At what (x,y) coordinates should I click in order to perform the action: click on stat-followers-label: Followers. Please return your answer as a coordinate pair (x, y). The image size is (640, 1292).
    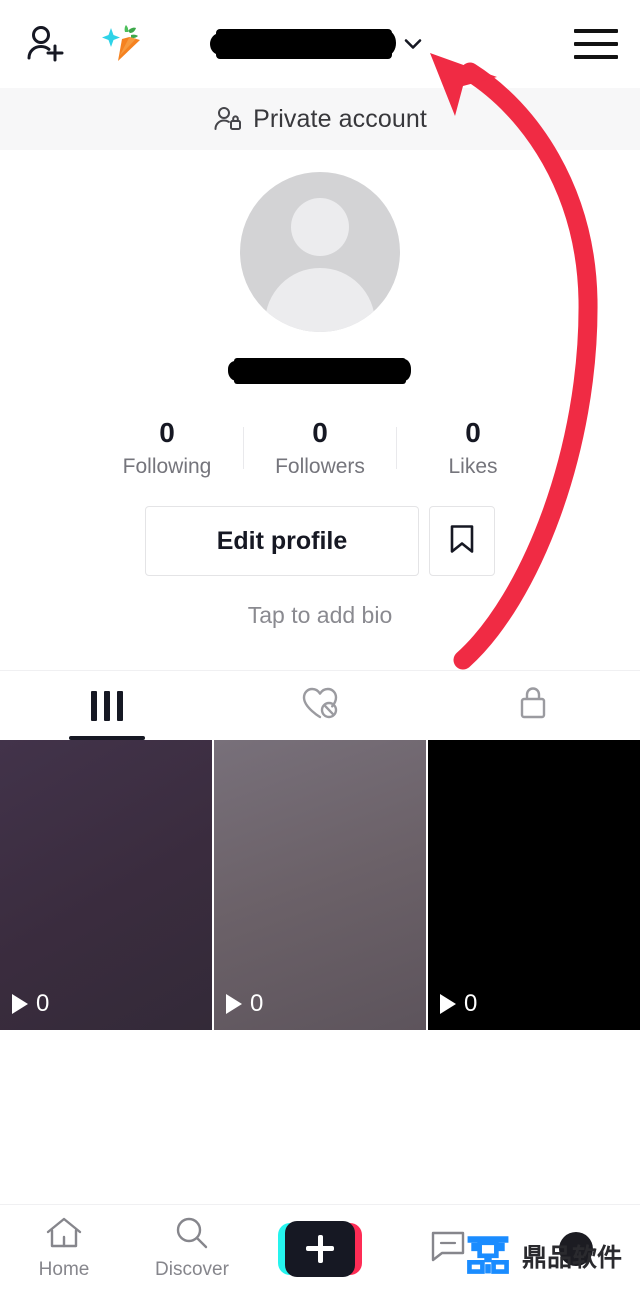
    Looking at the image, I should click on (320, 466).